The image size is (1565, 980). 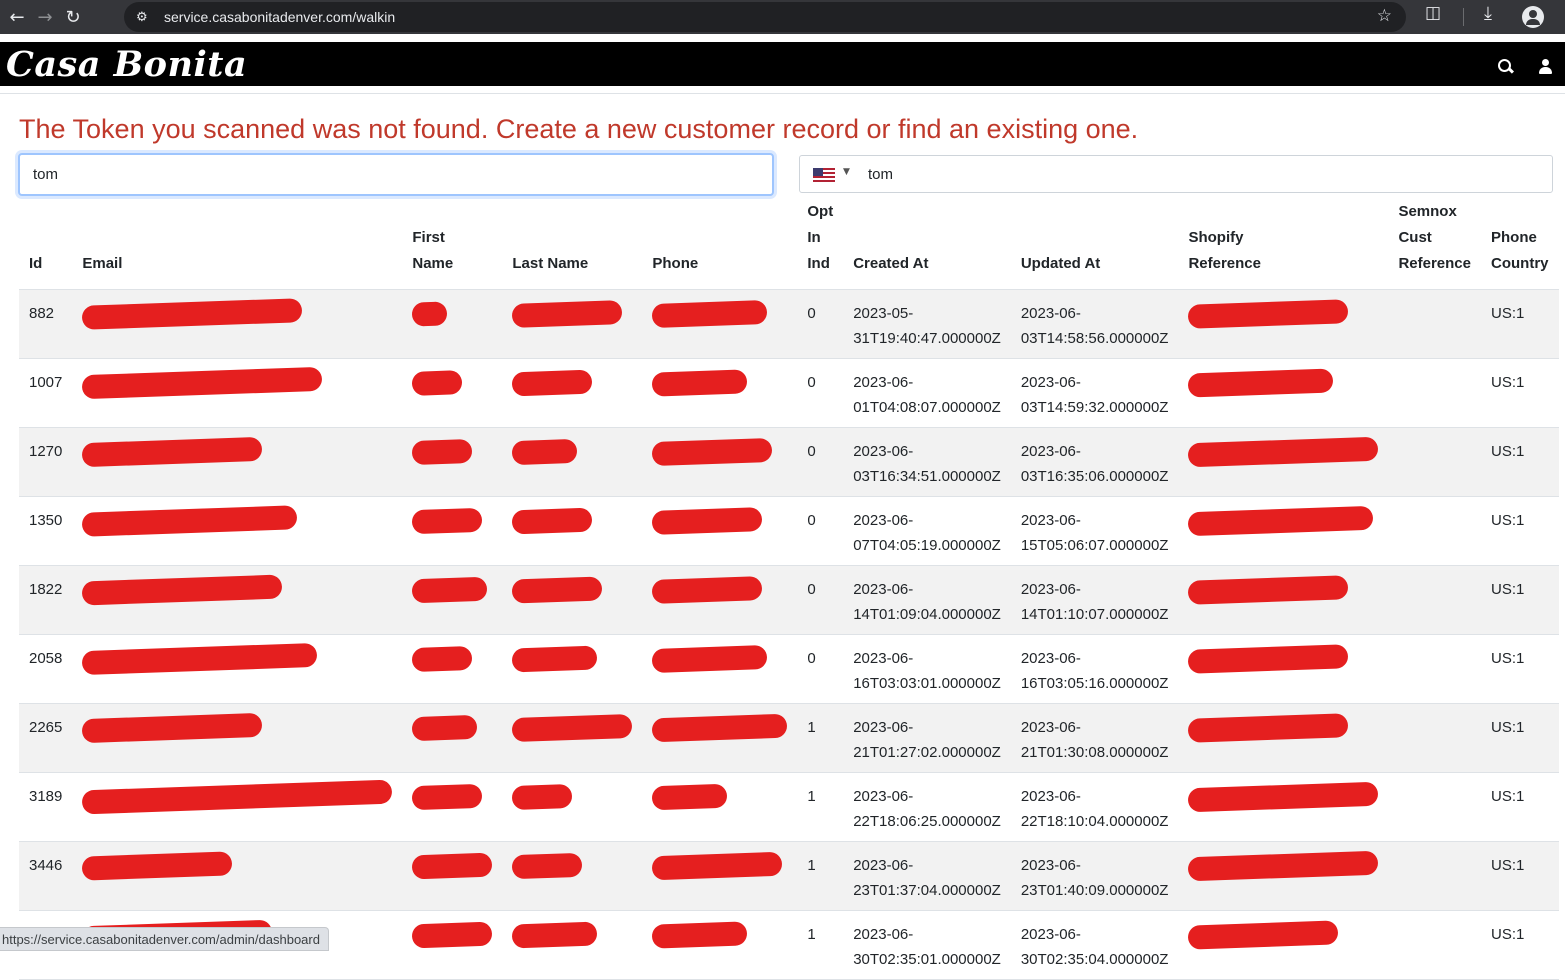 I want to click on cell-created-at: 2023-06- 03T16:34:51.000000Z, so click(x=927, y=462).